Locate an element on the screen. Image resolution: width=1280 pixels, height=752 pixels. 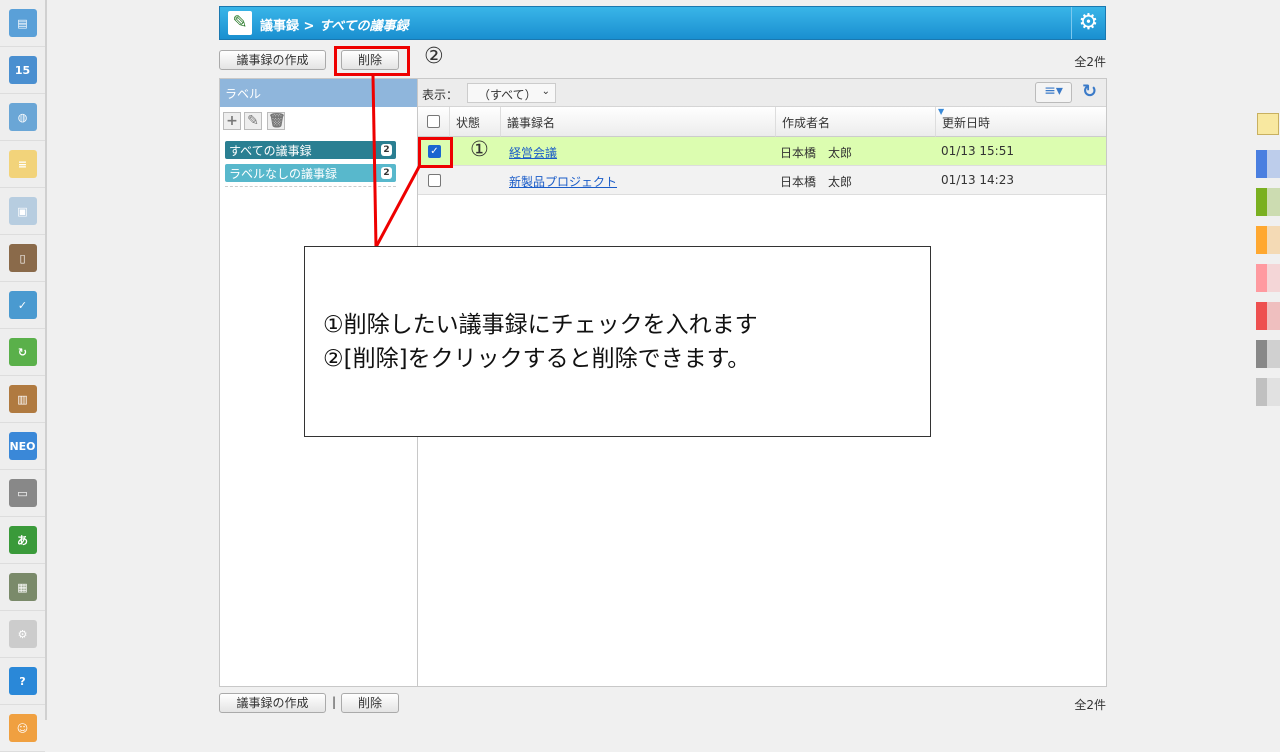
instruction-line-2: ②[削除]をクリックすると削除できます。 is located at coordinates (537, 359).